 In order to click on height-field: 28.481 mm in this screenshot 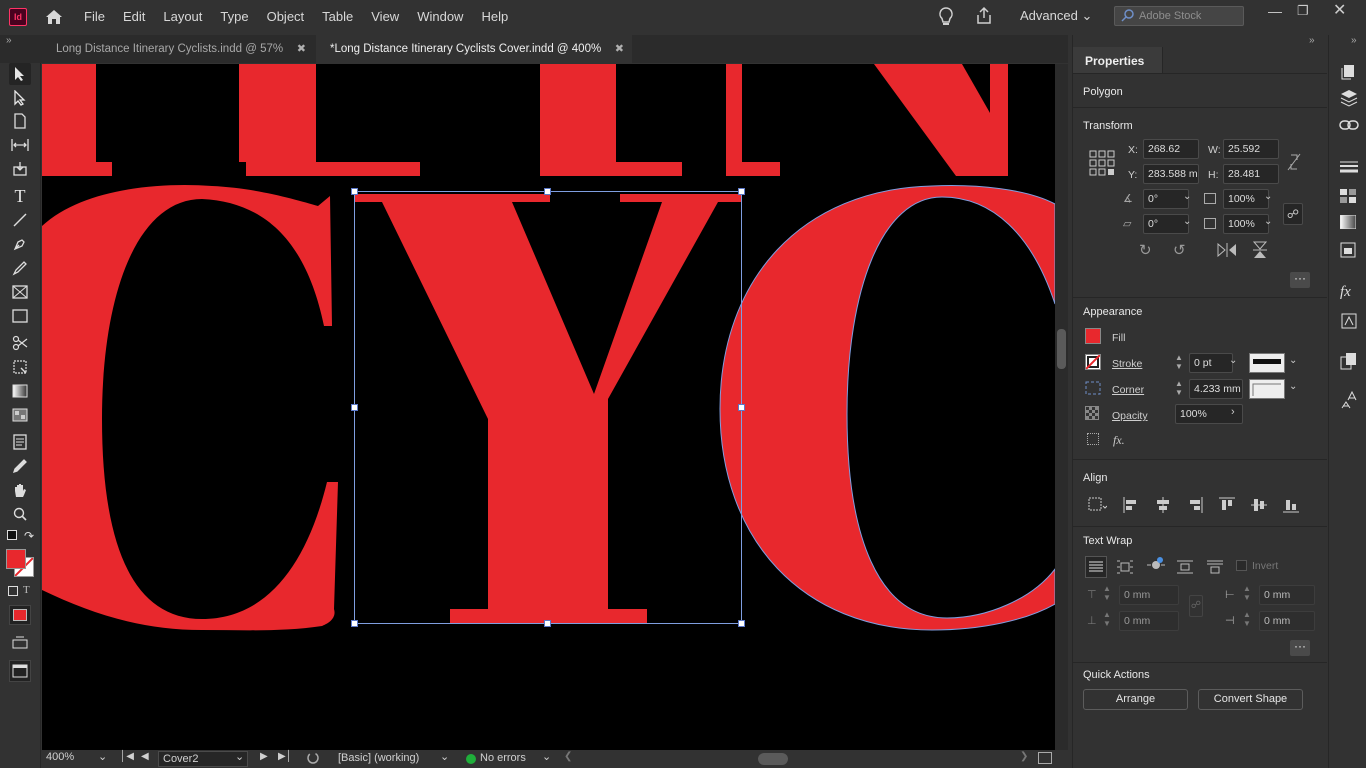, I will do `click(1251, 181)`.